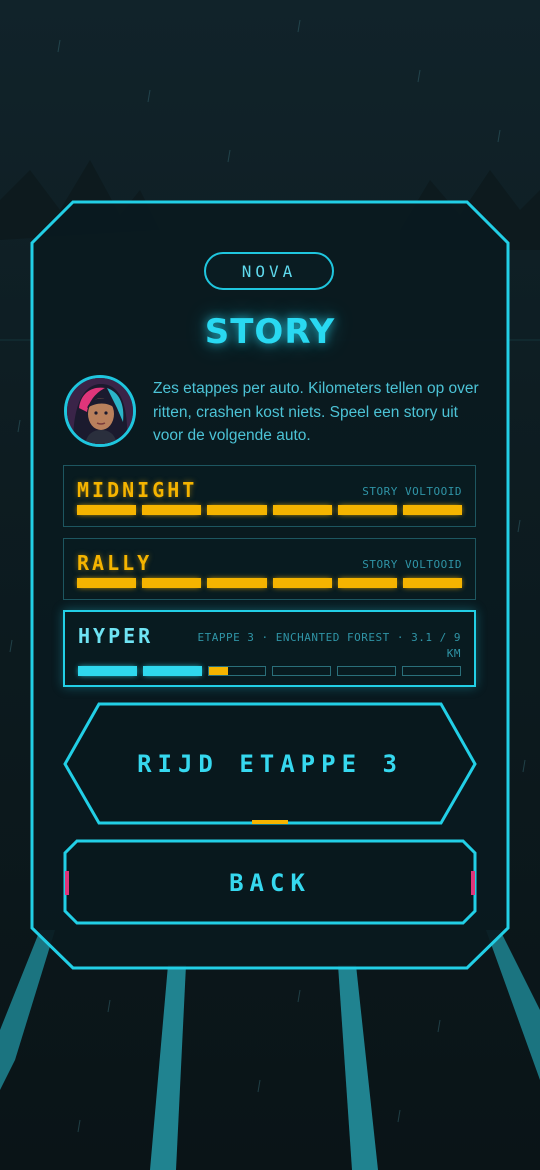  What do you see at coordinates (270, 332) in the screenshot?
I see `page-title: STORY` at bounding box center [270, 332].